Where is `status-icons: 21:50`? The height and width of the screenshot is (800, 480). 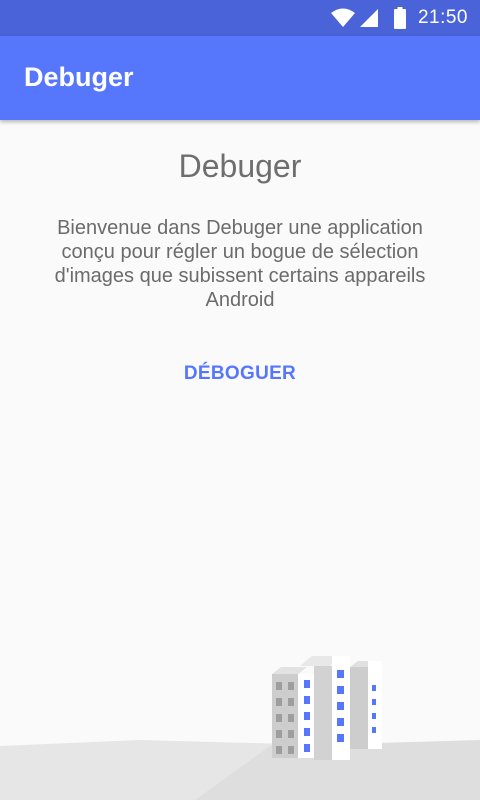 status-icons: 21:50 is located at coordinates (405, 18).